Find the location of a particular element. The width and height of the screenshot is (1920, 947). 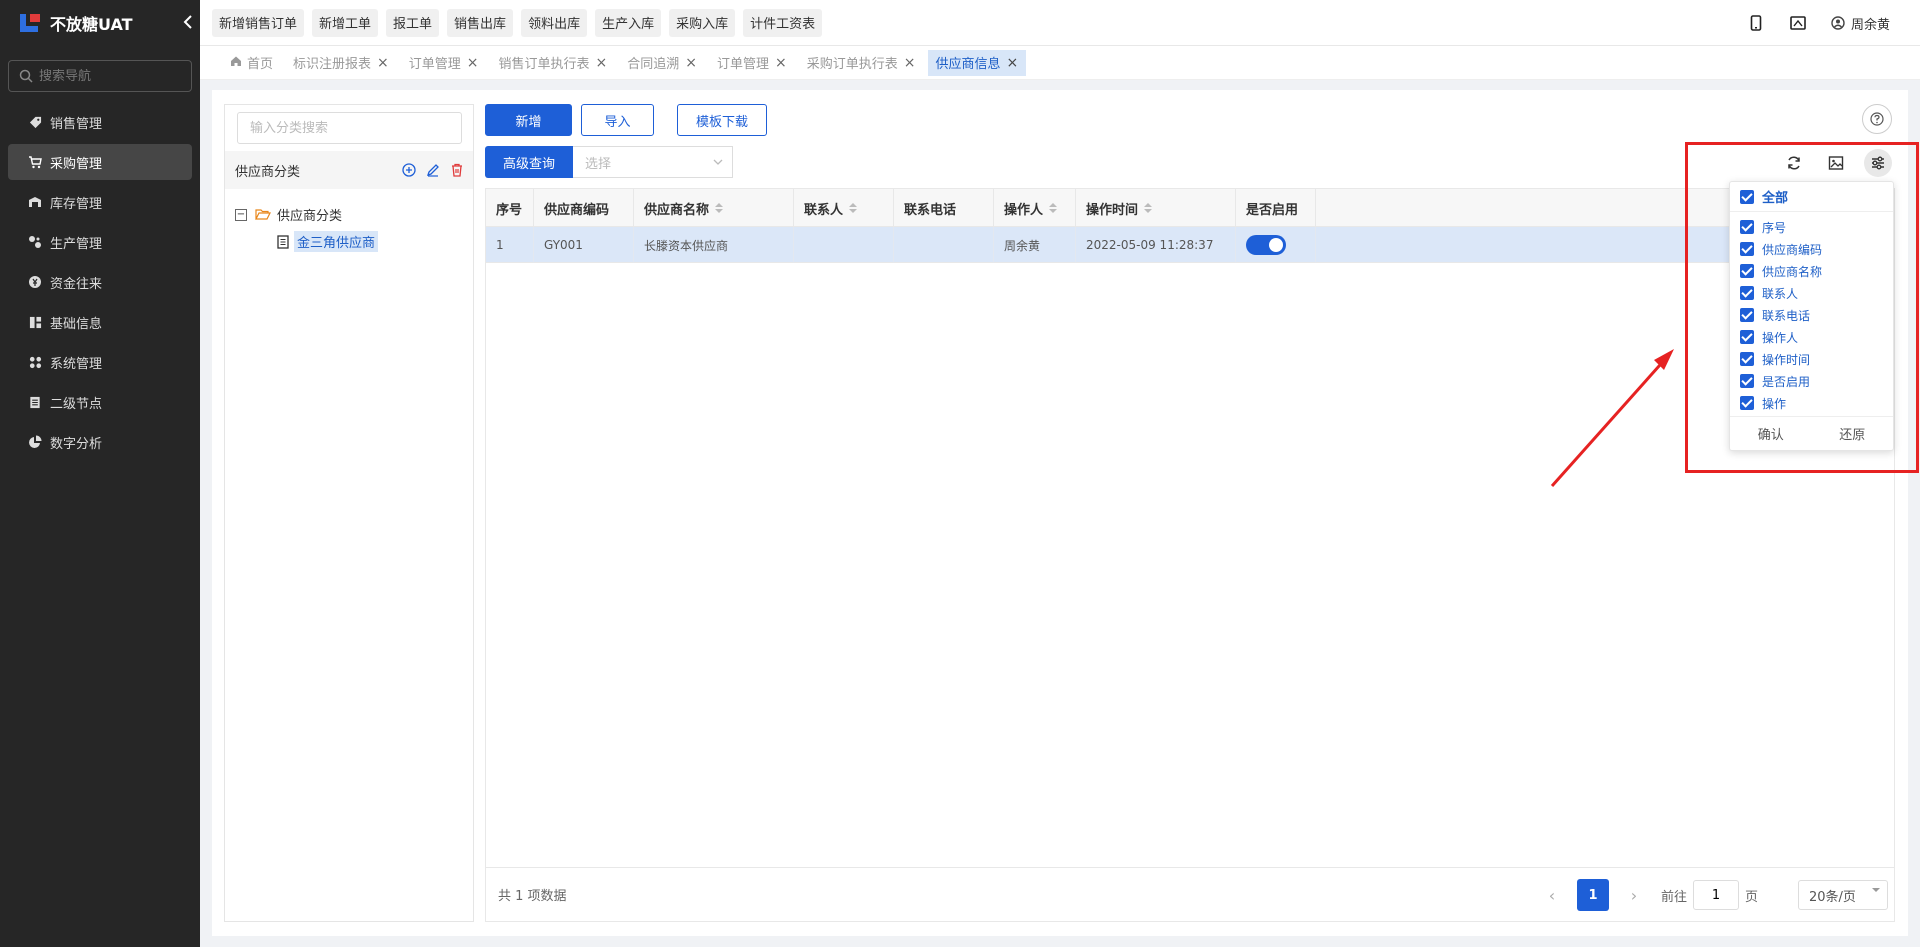

help-icon is located at coordinates (1877, 119).